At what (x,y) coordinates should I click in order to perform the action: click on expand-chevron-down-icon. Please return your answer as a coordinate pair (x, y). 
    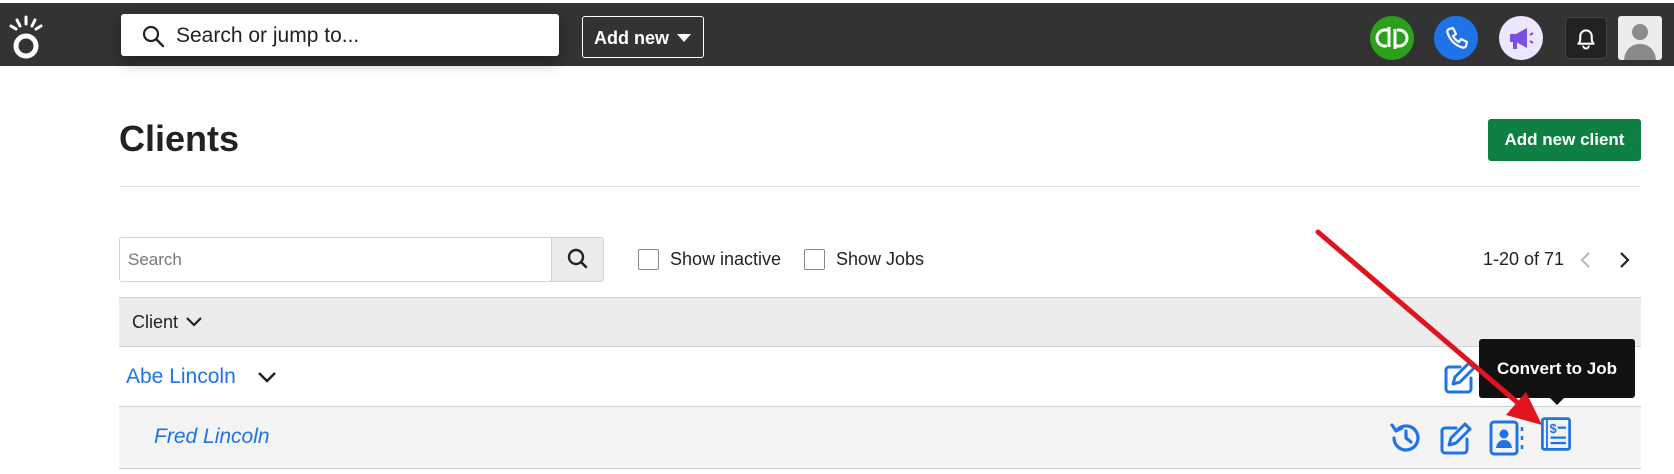
    Looking at the image, I should click on (267, 377).